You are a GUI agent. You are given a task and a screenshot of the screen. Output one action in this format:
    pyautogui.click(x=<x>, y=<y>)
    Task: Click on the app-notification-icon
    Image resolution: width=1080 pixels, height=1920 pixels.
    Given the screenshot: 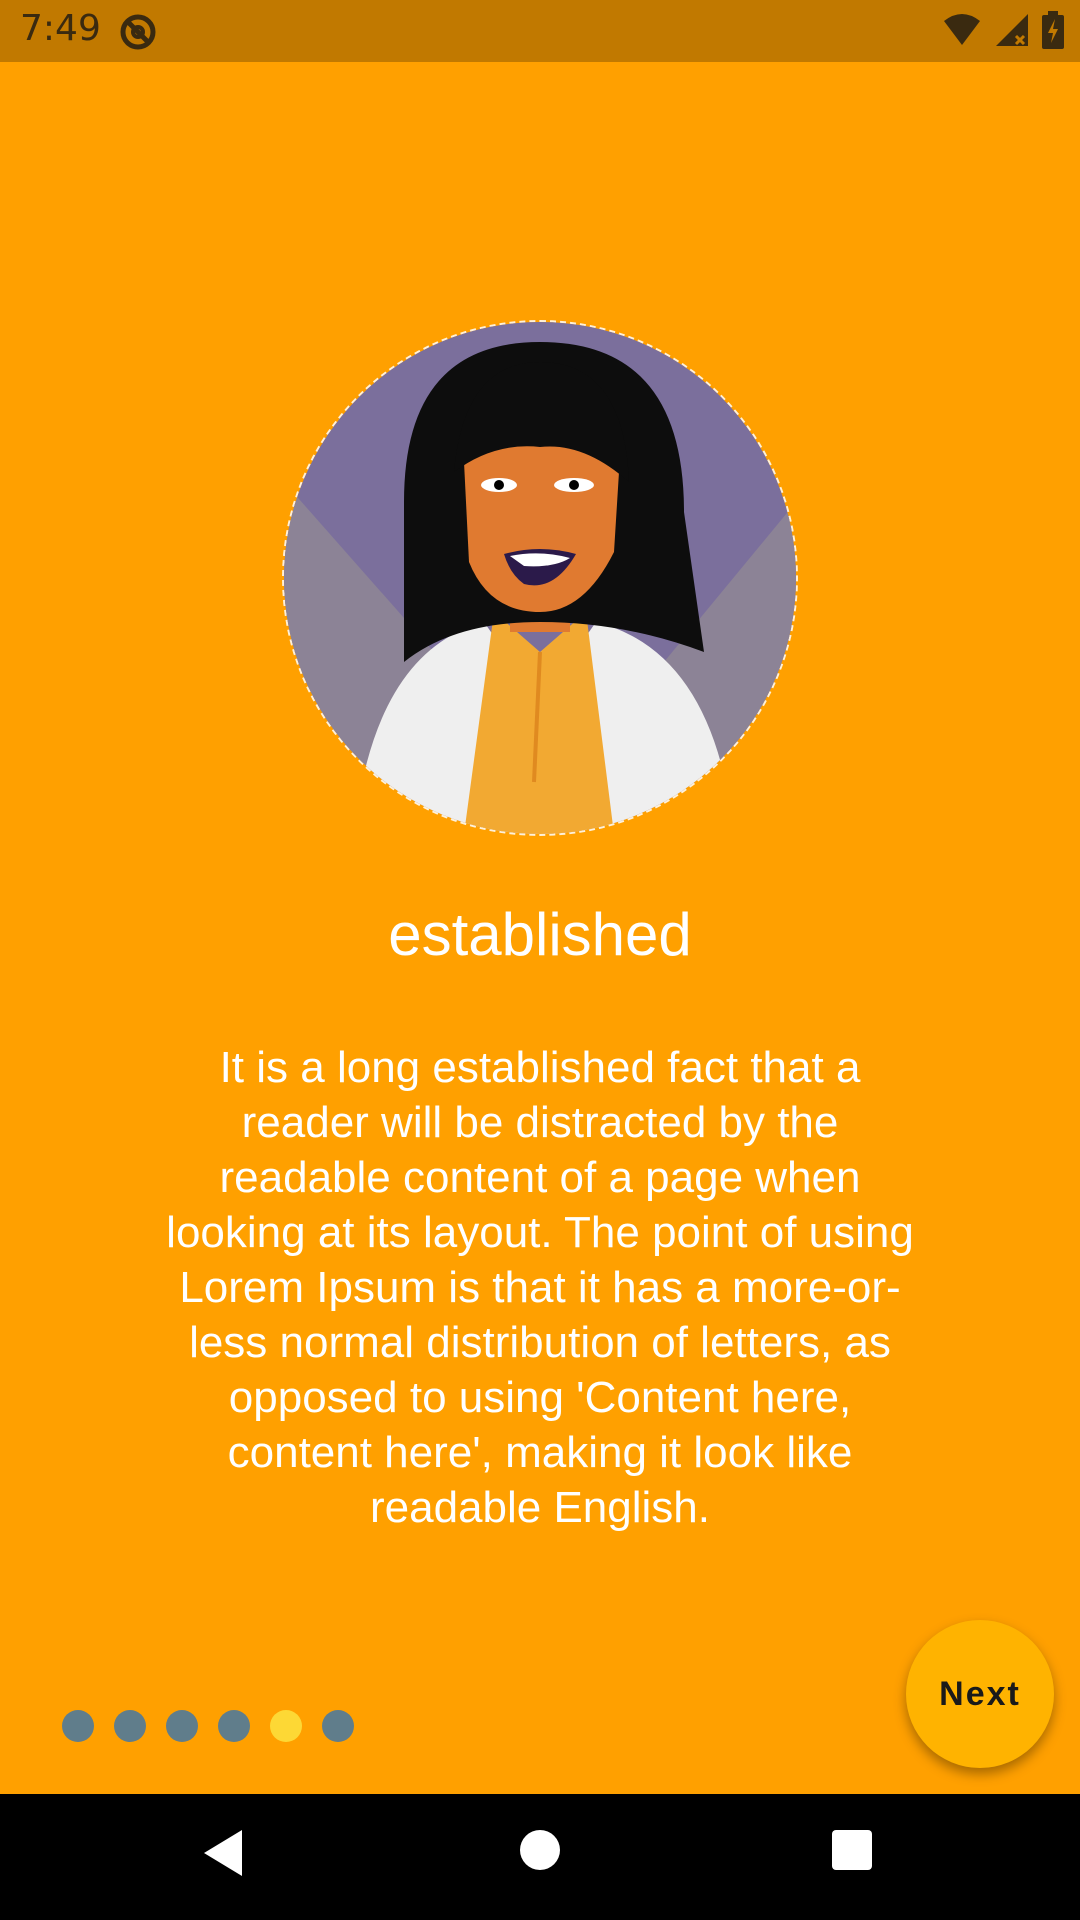 What is the action you would take?
    pyautogui.click(x=138, y=32)
    